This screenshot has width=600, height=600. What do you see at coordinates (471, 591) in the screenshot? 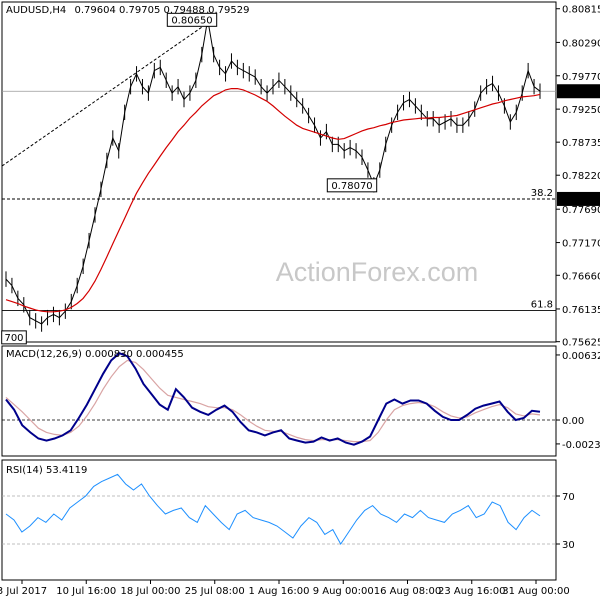
I see `time-axis-label: 23 Aug 16:00` at bounding box center [471, 591].